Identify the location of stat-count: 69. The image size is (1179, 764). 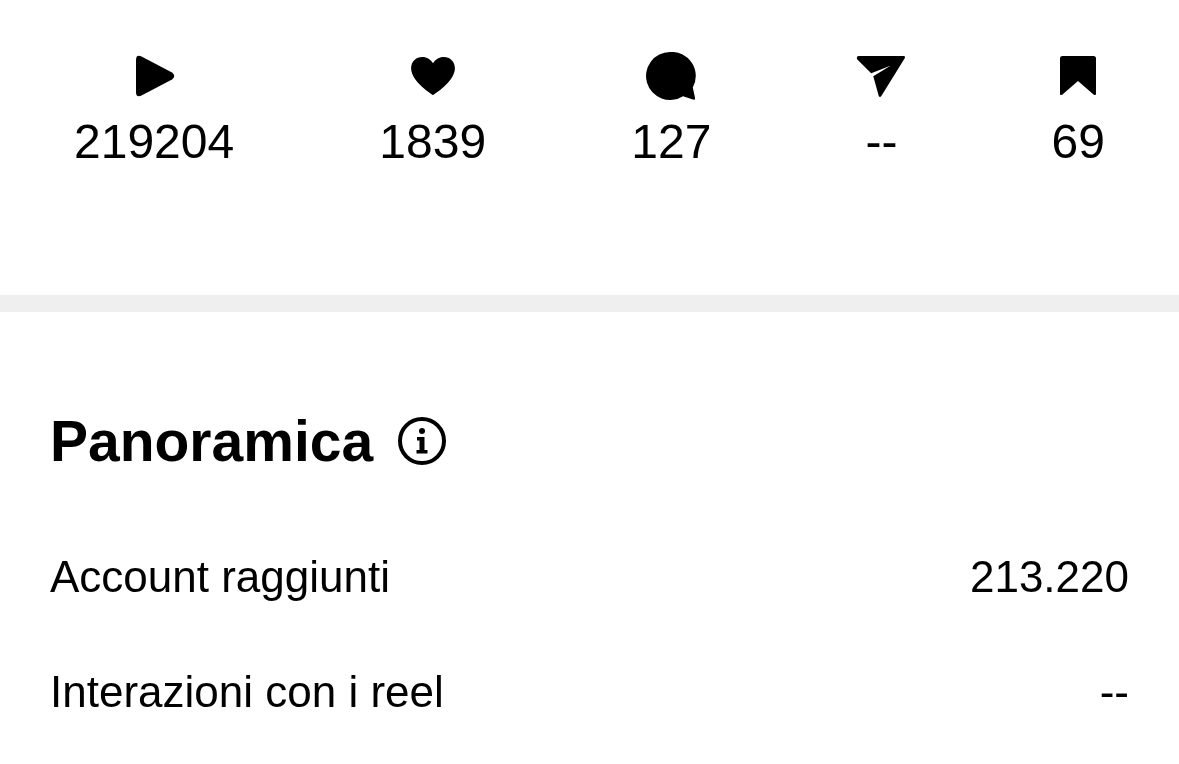
(1078, 142).